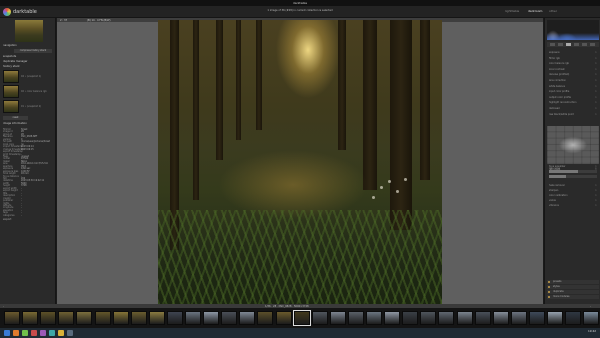 Image resolution: width=600 pixels, height=338 pixels. I want to click on navigation-preview, so click(29, 31).